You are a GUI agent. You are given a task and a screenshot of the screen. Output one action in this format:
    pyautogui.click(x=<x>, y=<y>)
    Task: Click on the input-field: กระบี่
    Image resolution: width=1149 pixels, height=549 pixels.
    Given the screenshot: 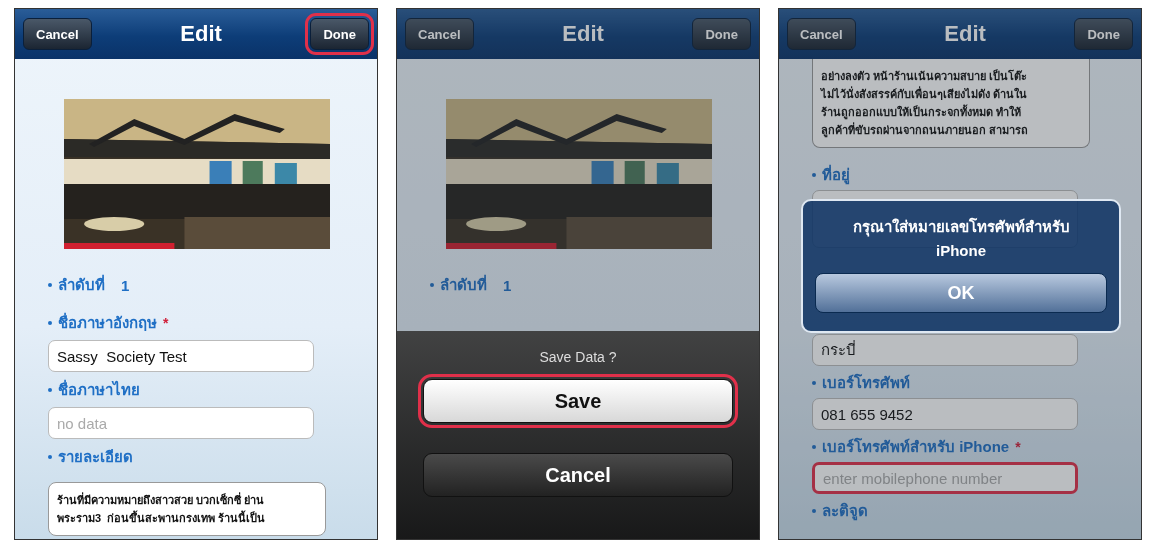 What is the action you would take?
    pyautogui.click(x=945, y=350)
    